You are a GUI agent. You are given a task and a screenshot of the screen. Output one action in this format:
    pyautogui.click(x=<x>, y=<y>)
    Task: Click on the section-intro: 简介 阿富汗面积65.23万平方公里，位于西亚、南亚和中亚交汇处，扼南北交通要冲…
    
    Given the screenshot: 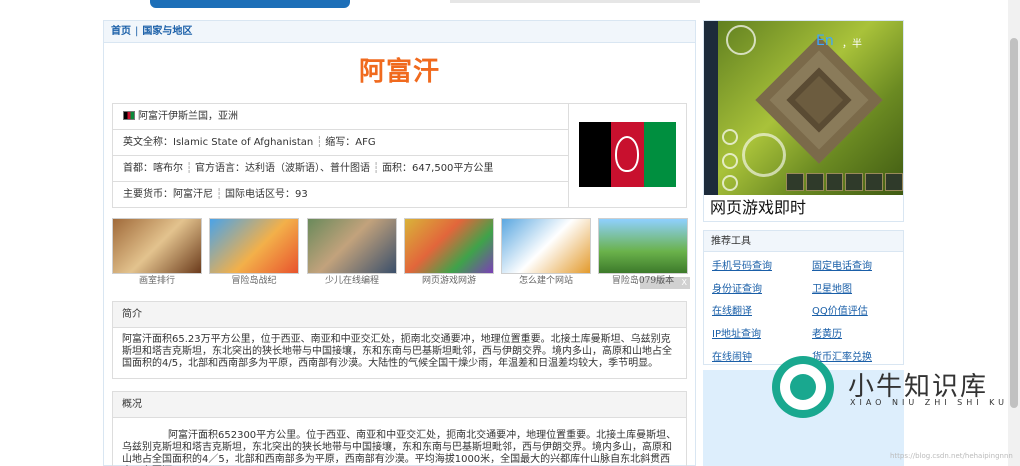 What is the action you would take?
    pyautogui.click(x=399, y=340)
    